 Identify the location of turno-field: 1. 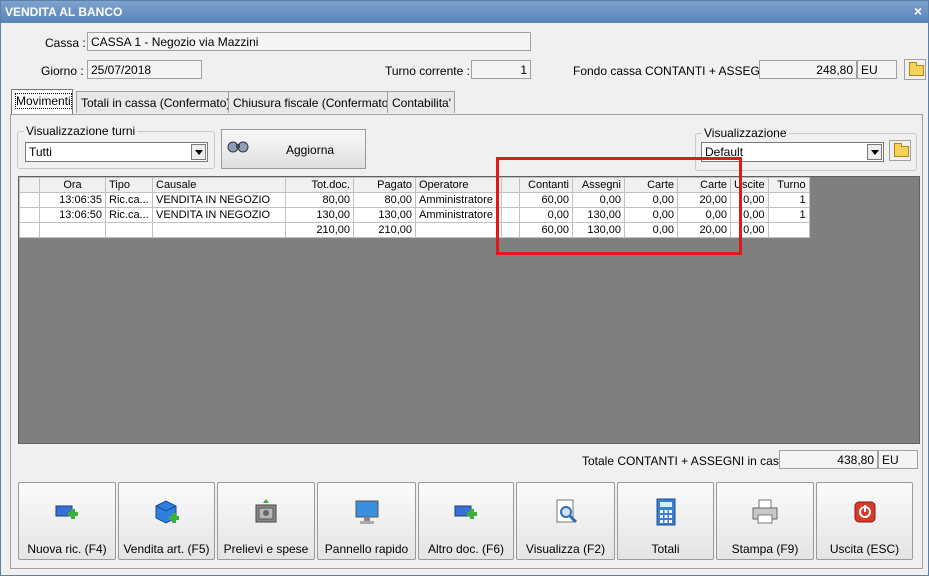
(501, 69).